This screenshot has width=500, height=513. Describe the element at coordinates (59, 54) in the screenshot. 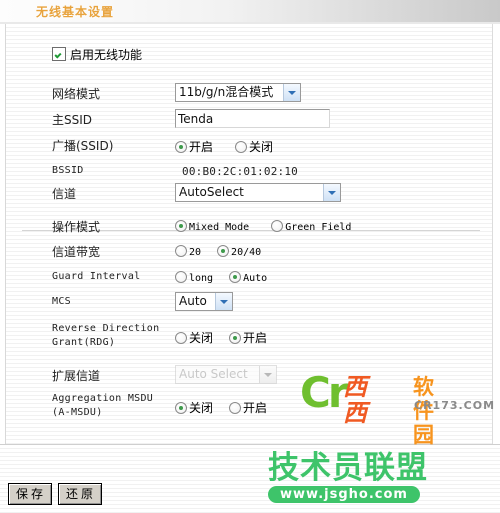

I see `checkbox-icon` at that location.